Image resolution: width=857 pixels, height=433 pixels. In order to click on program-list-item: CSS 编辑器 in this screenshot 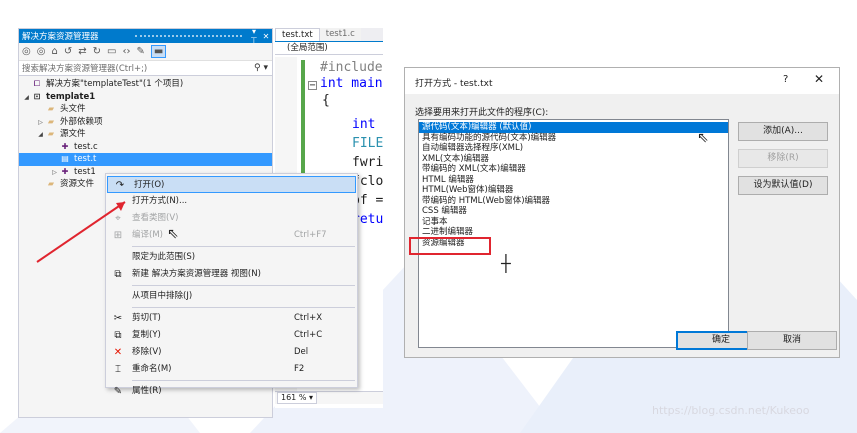, I will do `click(573, 211)`.